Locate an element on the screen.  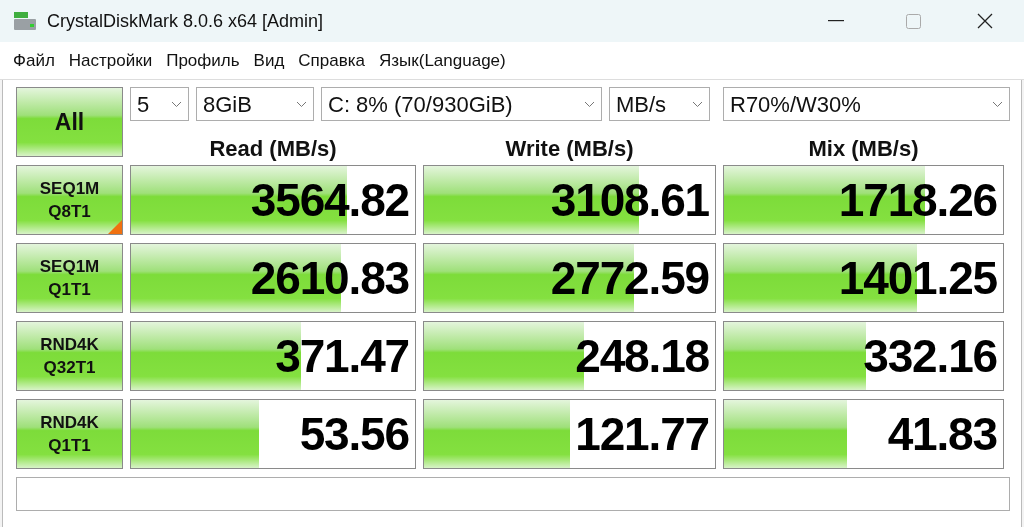
column-header: Mix (MB/s) is located at coordinates (863, 149).